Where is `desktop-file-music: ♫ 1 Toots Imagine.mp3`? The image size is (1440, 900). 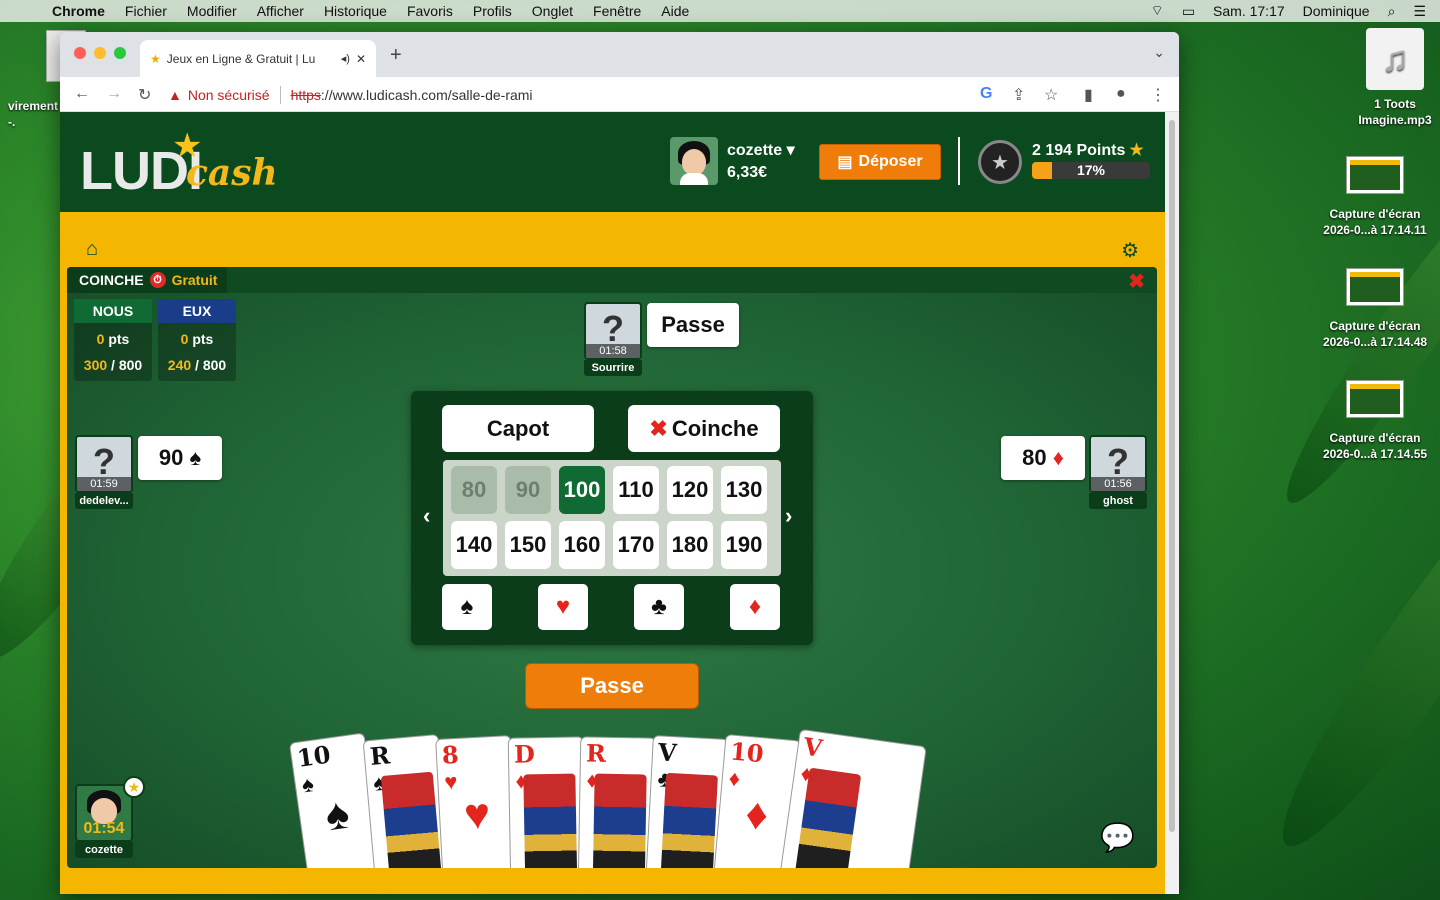 desktop-file-music: ♫ 1 Toots Imagine.mp3 is located at coordinates (1390, 78).